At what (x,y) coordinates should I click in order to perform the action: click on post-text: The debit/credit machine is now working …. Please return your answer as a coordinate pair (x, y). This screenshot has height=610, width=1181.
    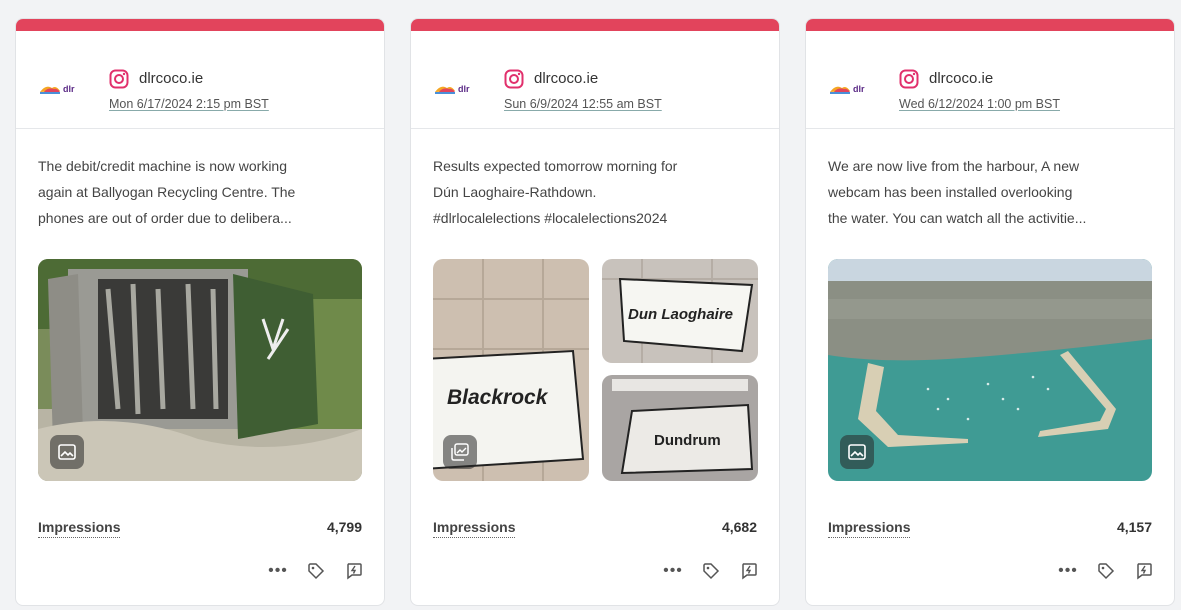
    Looking at the image, I should click on (203, 192).